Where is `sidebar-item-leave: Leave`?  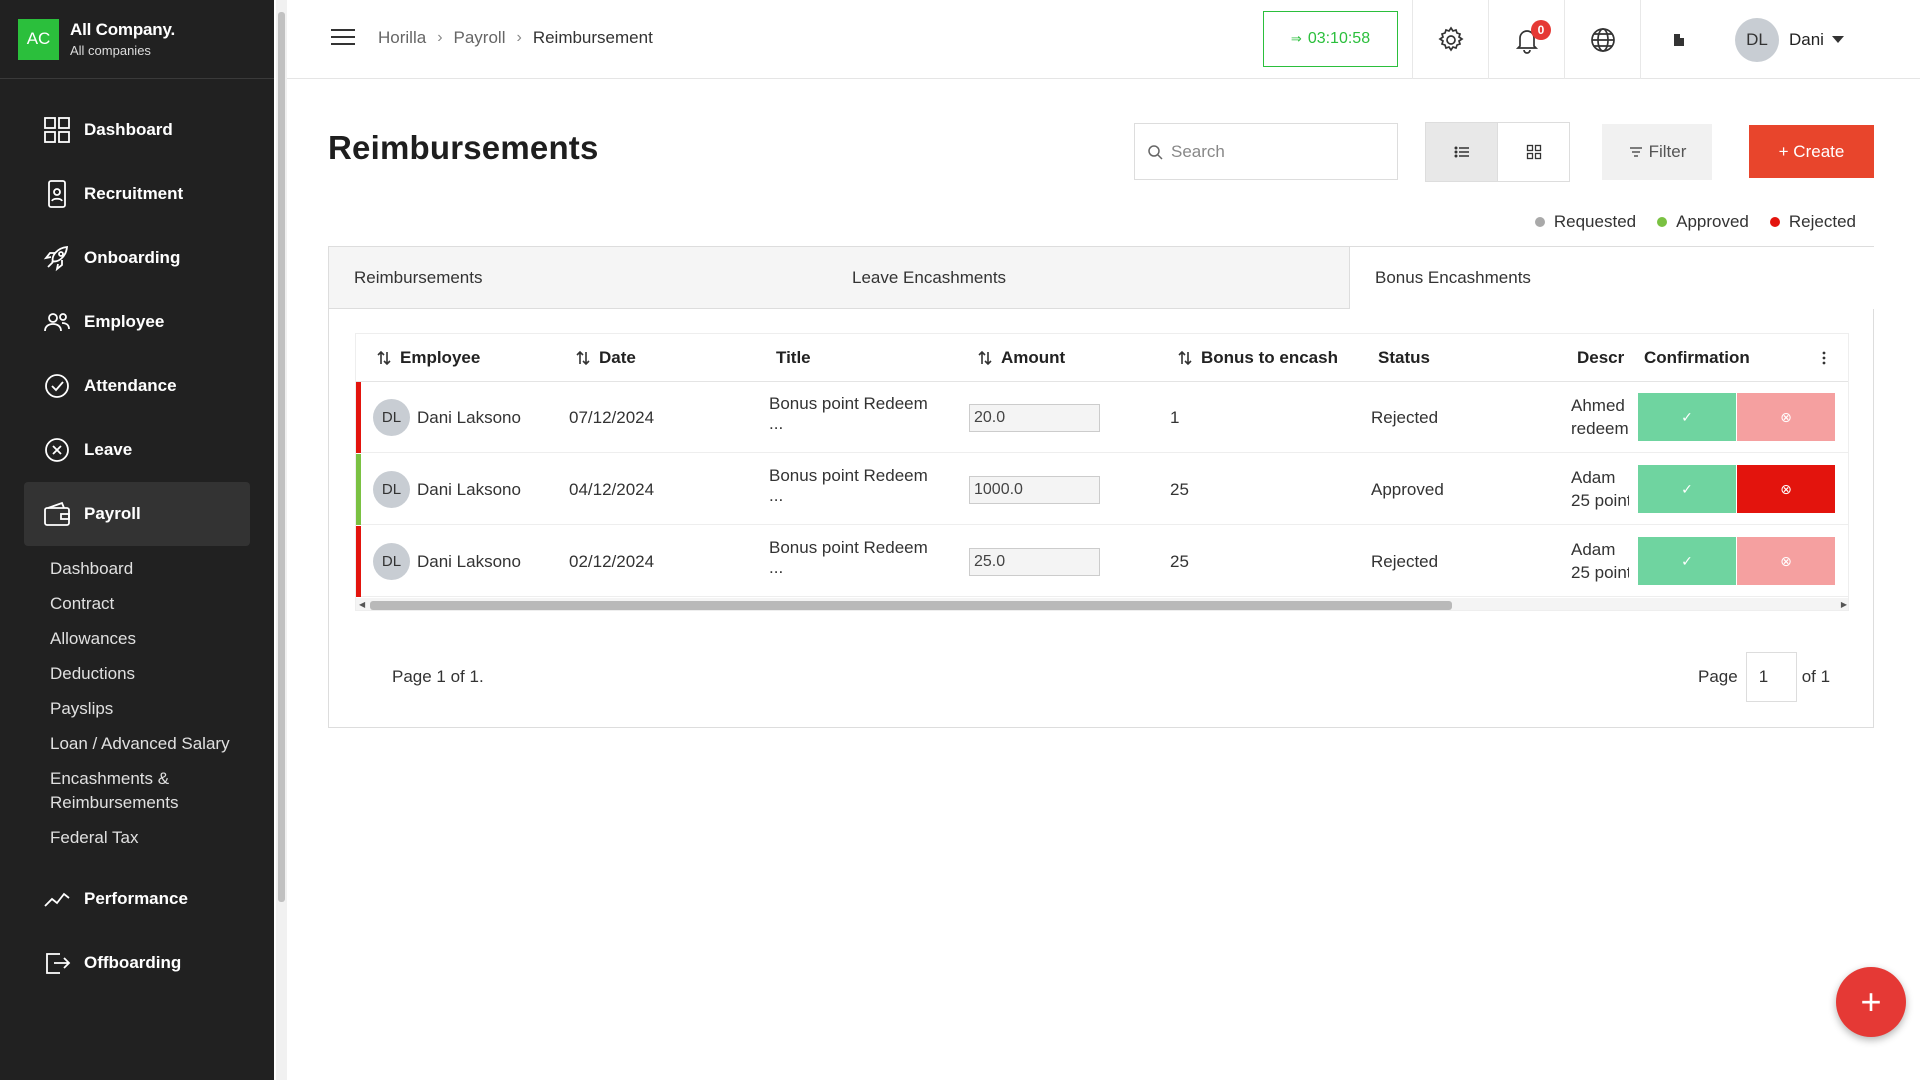 sidebar-item-leave: Leave is located at coordinates (137, 450).